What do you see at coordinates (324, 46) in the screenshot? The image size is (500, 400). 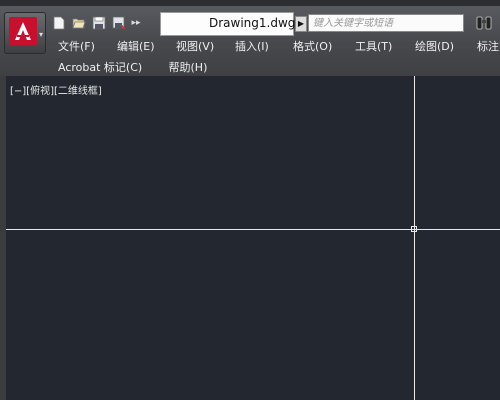 I see `menu-format: 格式(O)` at bounding box center [324, 46].